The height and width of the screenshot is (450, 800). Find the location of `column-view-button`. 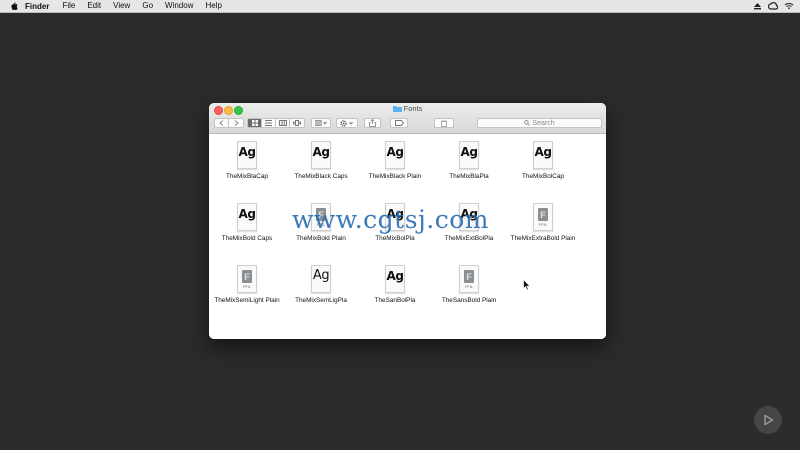

column-view-button is located at coordinates (283, 123).